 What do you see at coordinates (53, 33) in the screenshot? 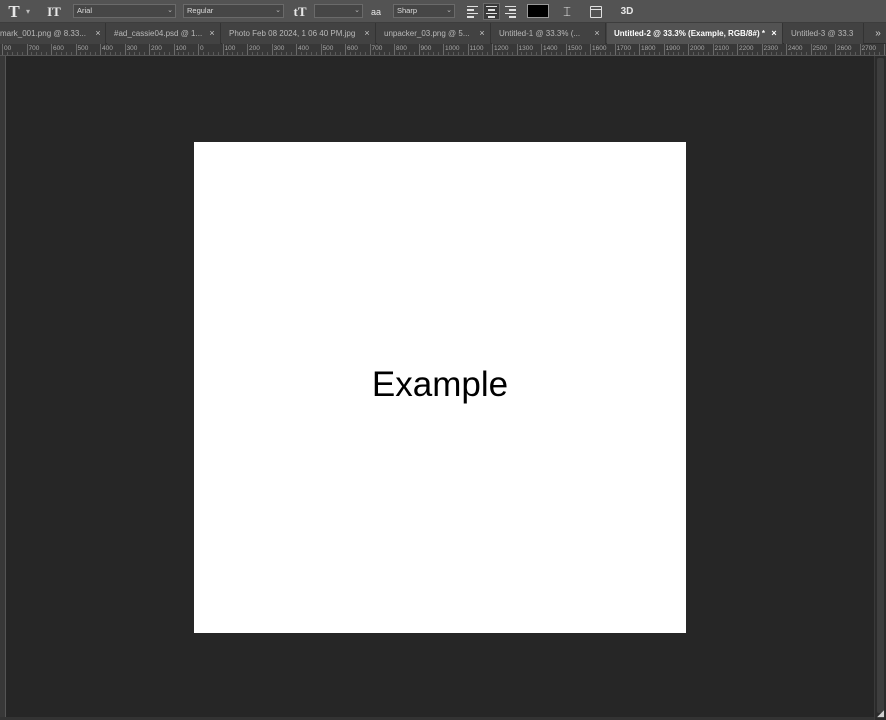
I see `document-tab: mark_001.png @ 8.33... ×` at bounding box center [53, 33].